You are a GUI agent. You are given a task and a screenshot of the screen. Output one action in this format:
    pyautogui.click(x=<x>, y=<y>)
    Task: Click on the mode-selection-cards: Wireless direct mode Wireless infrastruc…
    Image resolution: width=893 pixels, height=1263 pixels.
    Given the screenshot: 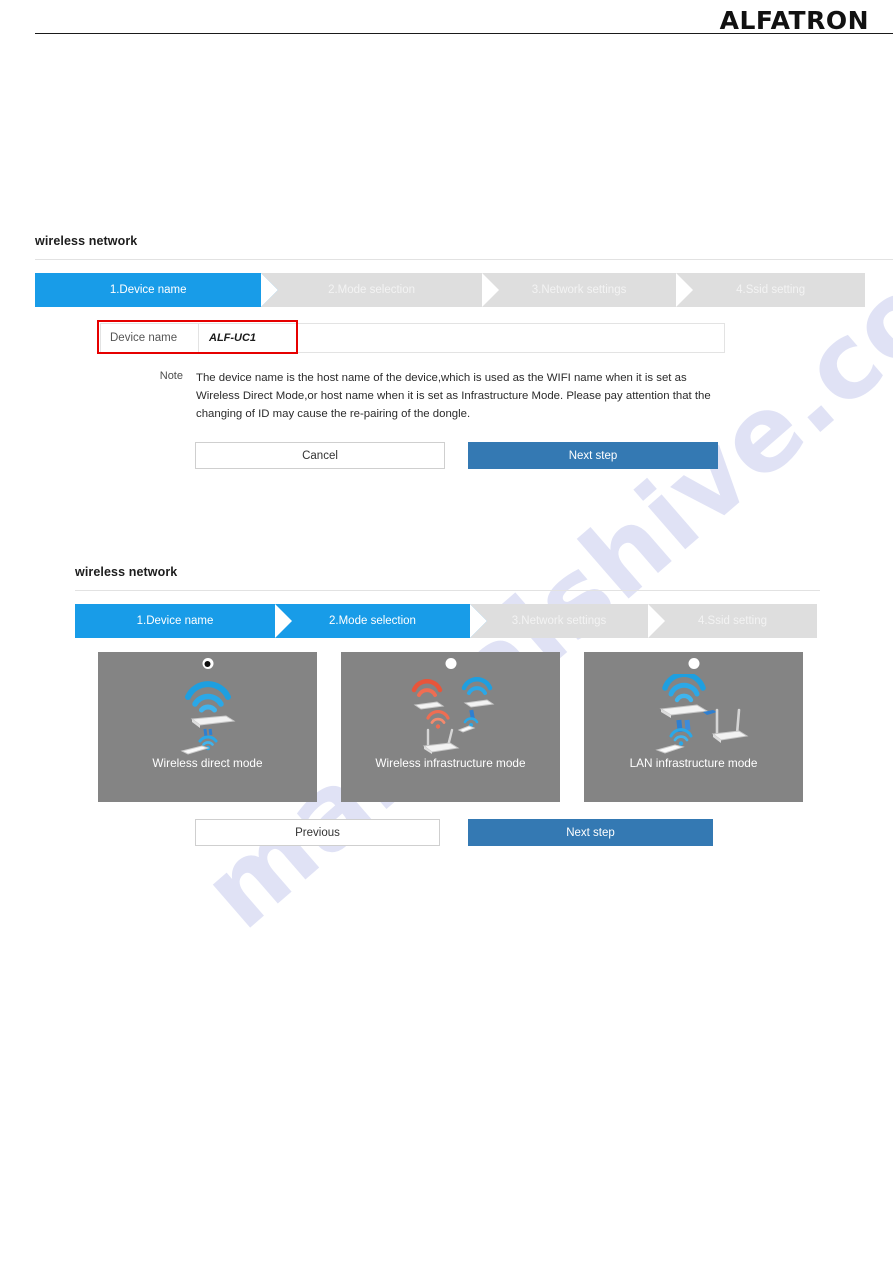 What is the action you would take?
    pyautogui.click(x=459, y=727)
    